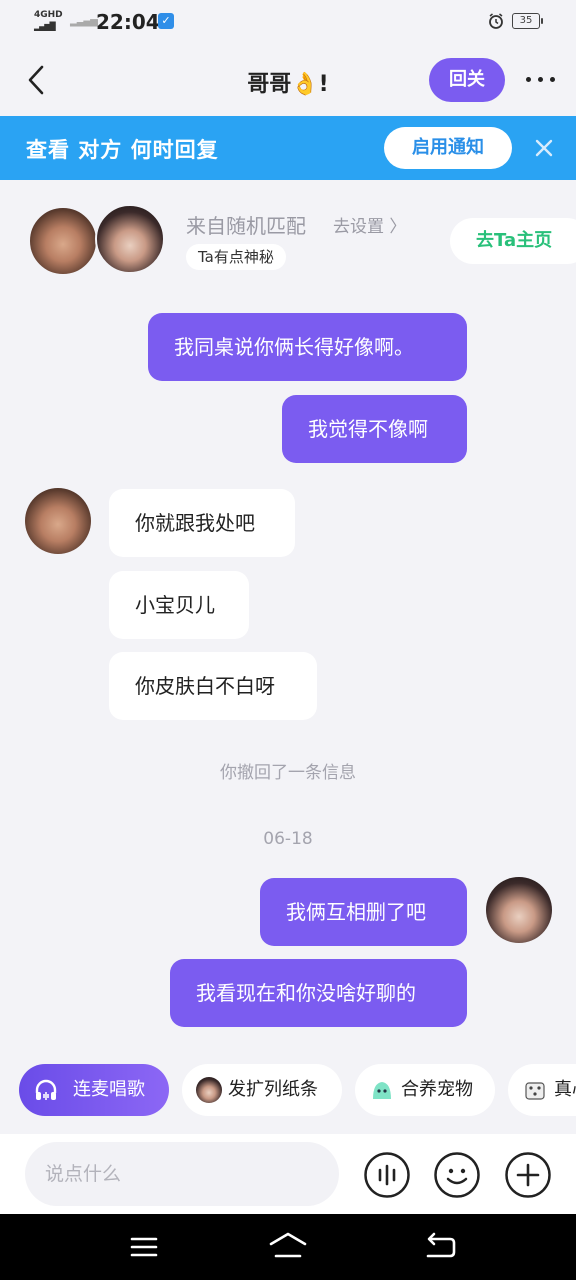 The image size is (576, 1280). I want to click on date-divider: 06-18, so click(288, 839).